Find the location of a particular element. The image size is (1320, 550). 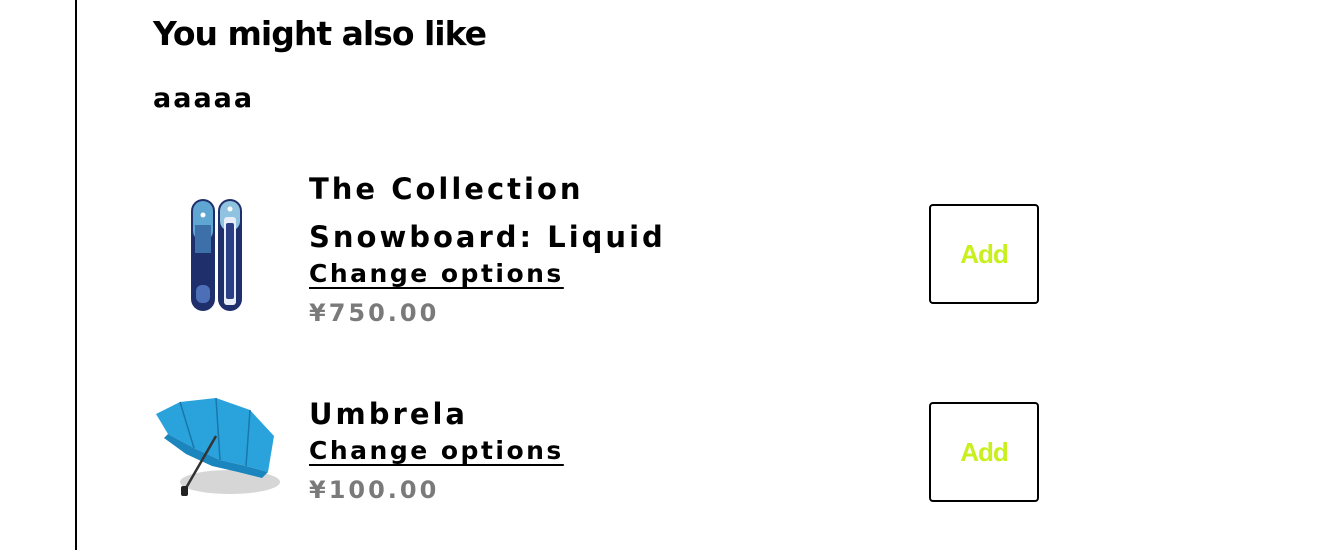

product-price: ¥750.00 is located at coordinates (374, 313).